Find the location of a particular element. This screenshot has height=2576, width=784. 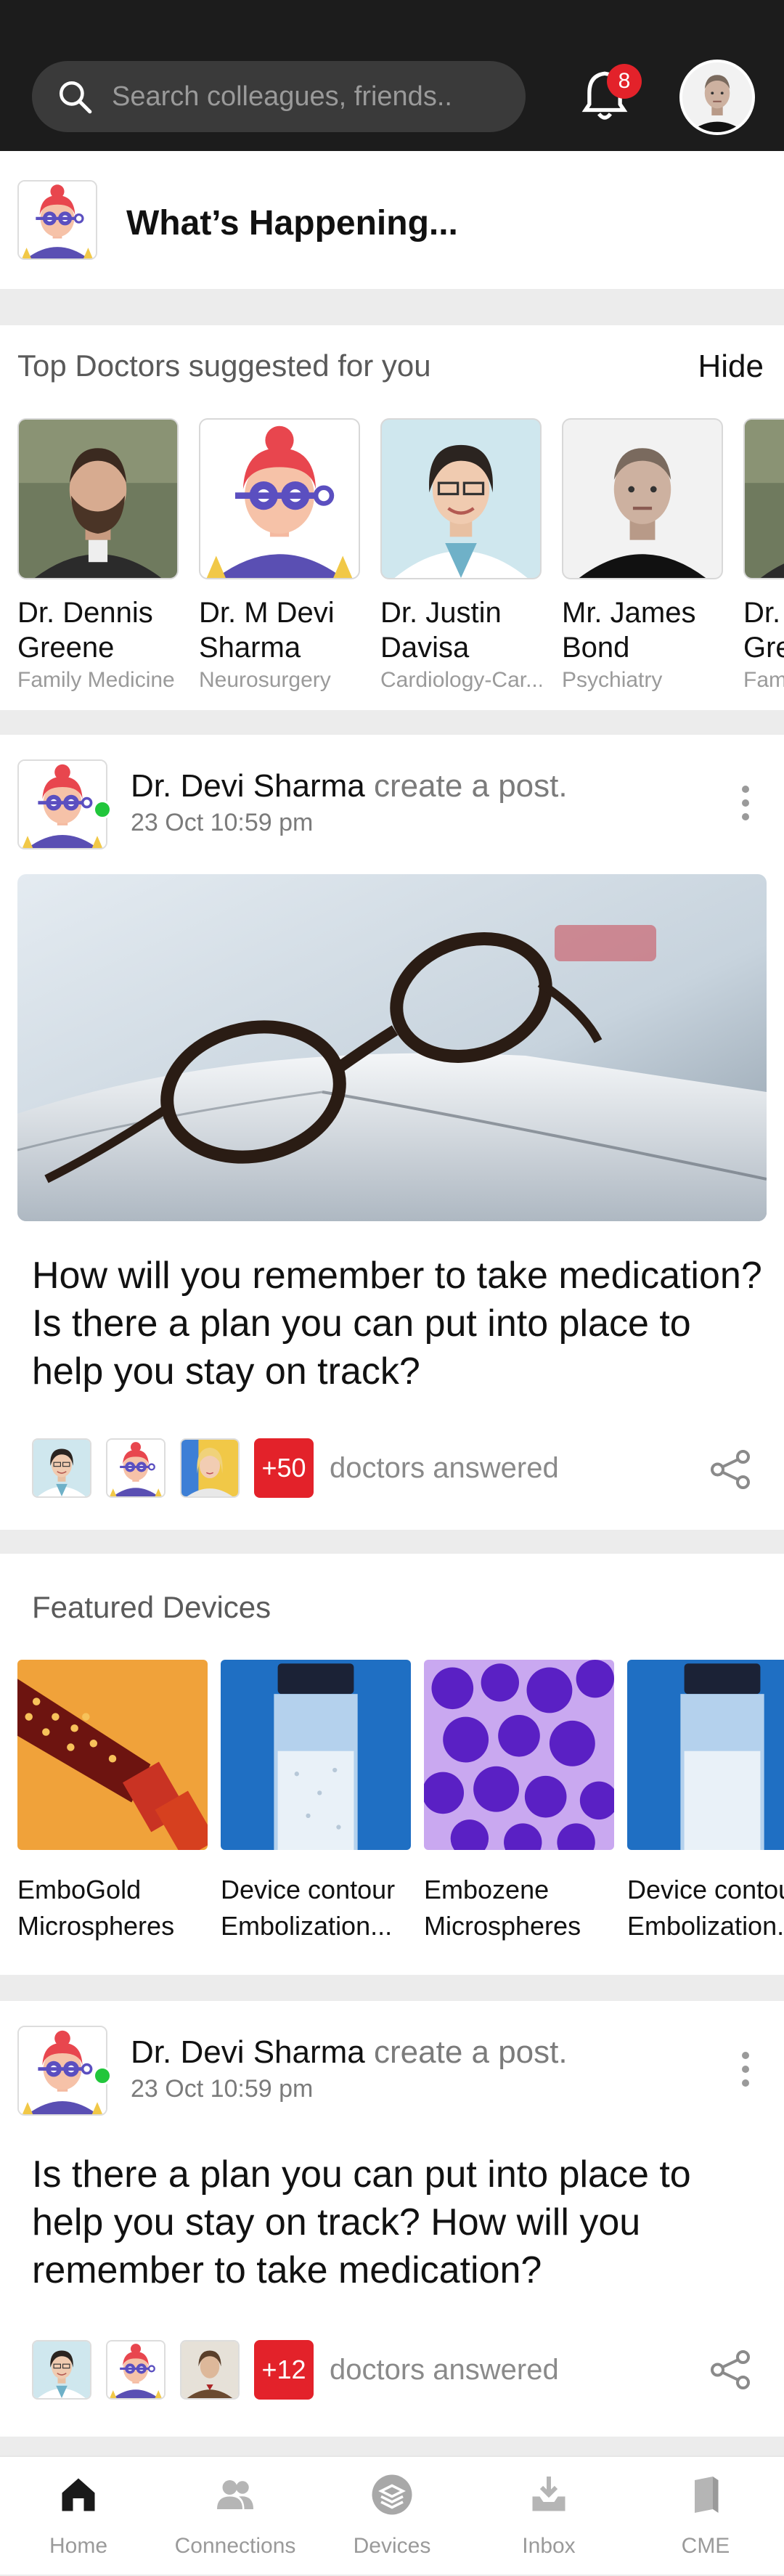

device-card: EmboGold Microspheres is located at coordinates (113, 1802).